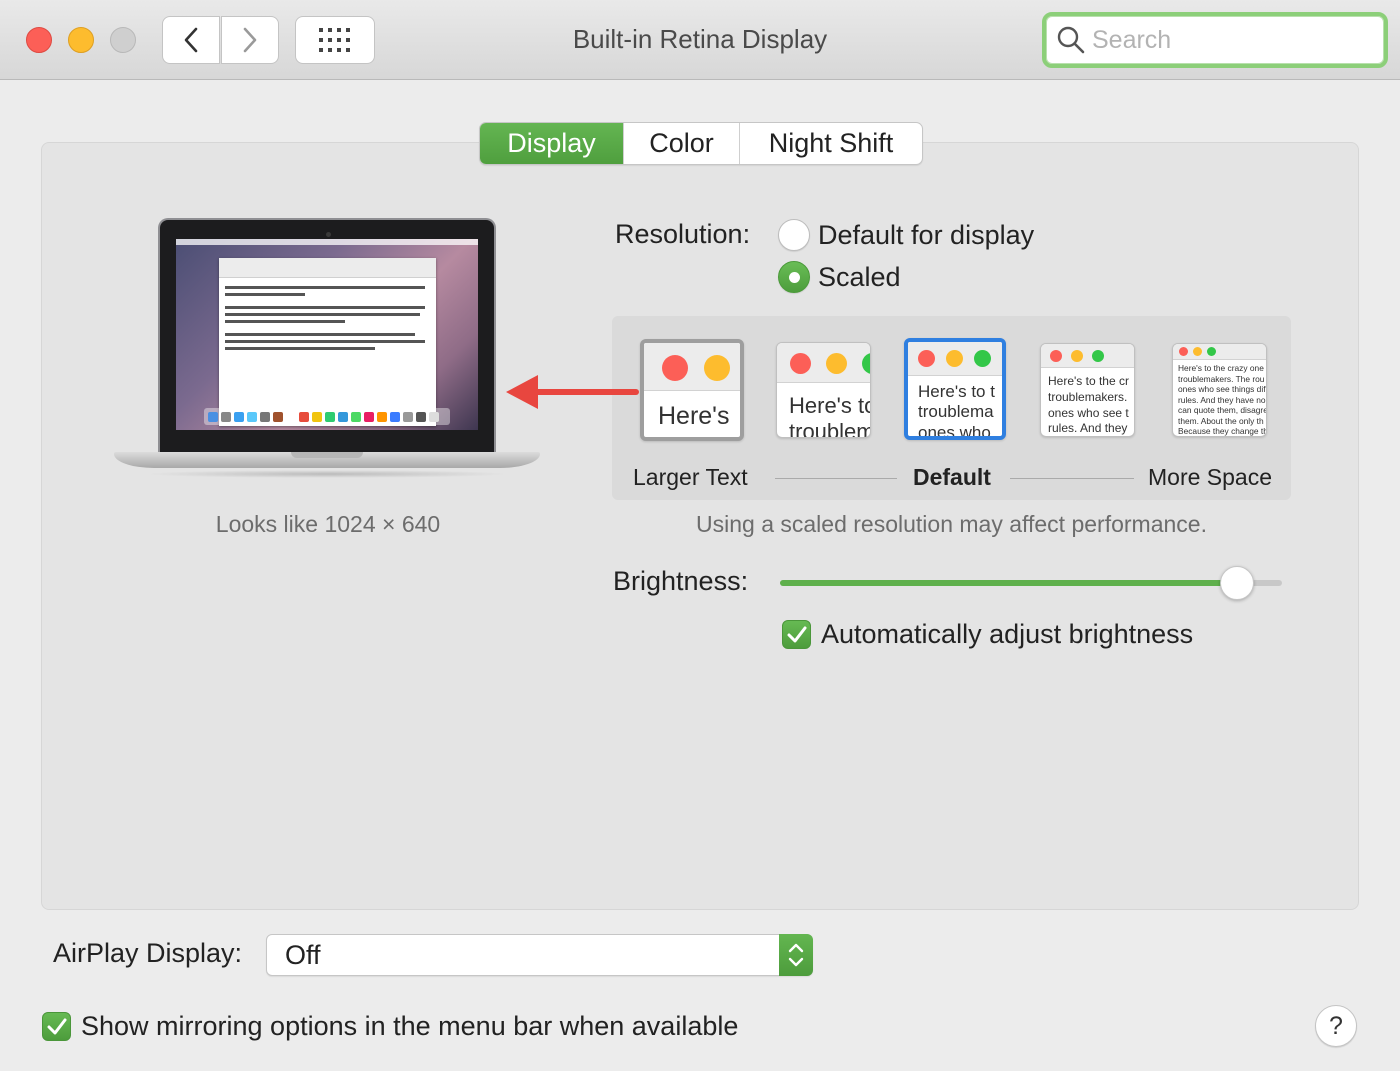 This screenshot has height=1071, width=1400. I want to click on auto-brightness-checkbox, so click(796, 634).